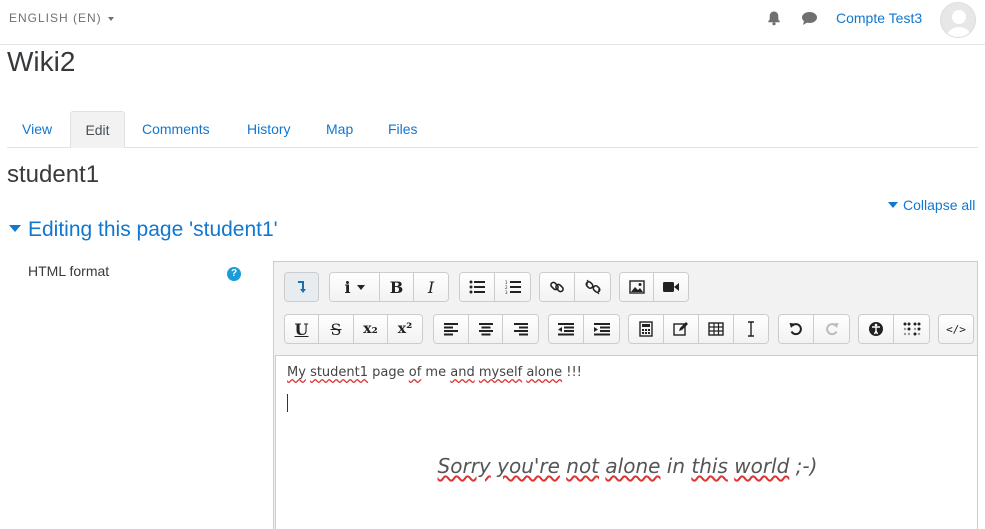 The height and width of the screenshot is (529, 985). What do you see at coordinates (287, 403) in the screenshot?
I see `text-cursor` at bounding box center [287, 403].